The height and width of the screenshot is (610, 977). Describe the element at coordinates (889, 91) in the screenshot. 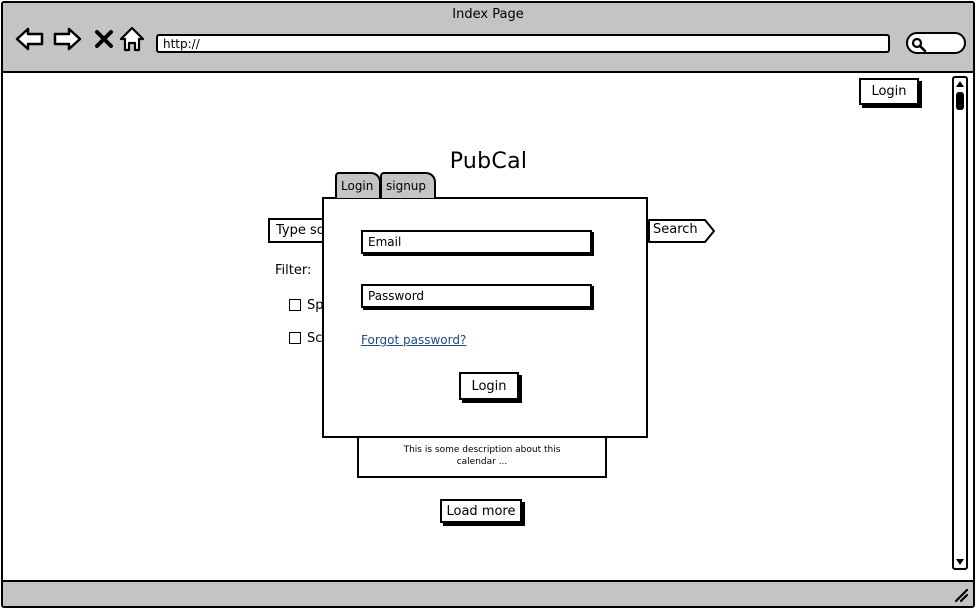

I see `header-login-button: Login` at that location.